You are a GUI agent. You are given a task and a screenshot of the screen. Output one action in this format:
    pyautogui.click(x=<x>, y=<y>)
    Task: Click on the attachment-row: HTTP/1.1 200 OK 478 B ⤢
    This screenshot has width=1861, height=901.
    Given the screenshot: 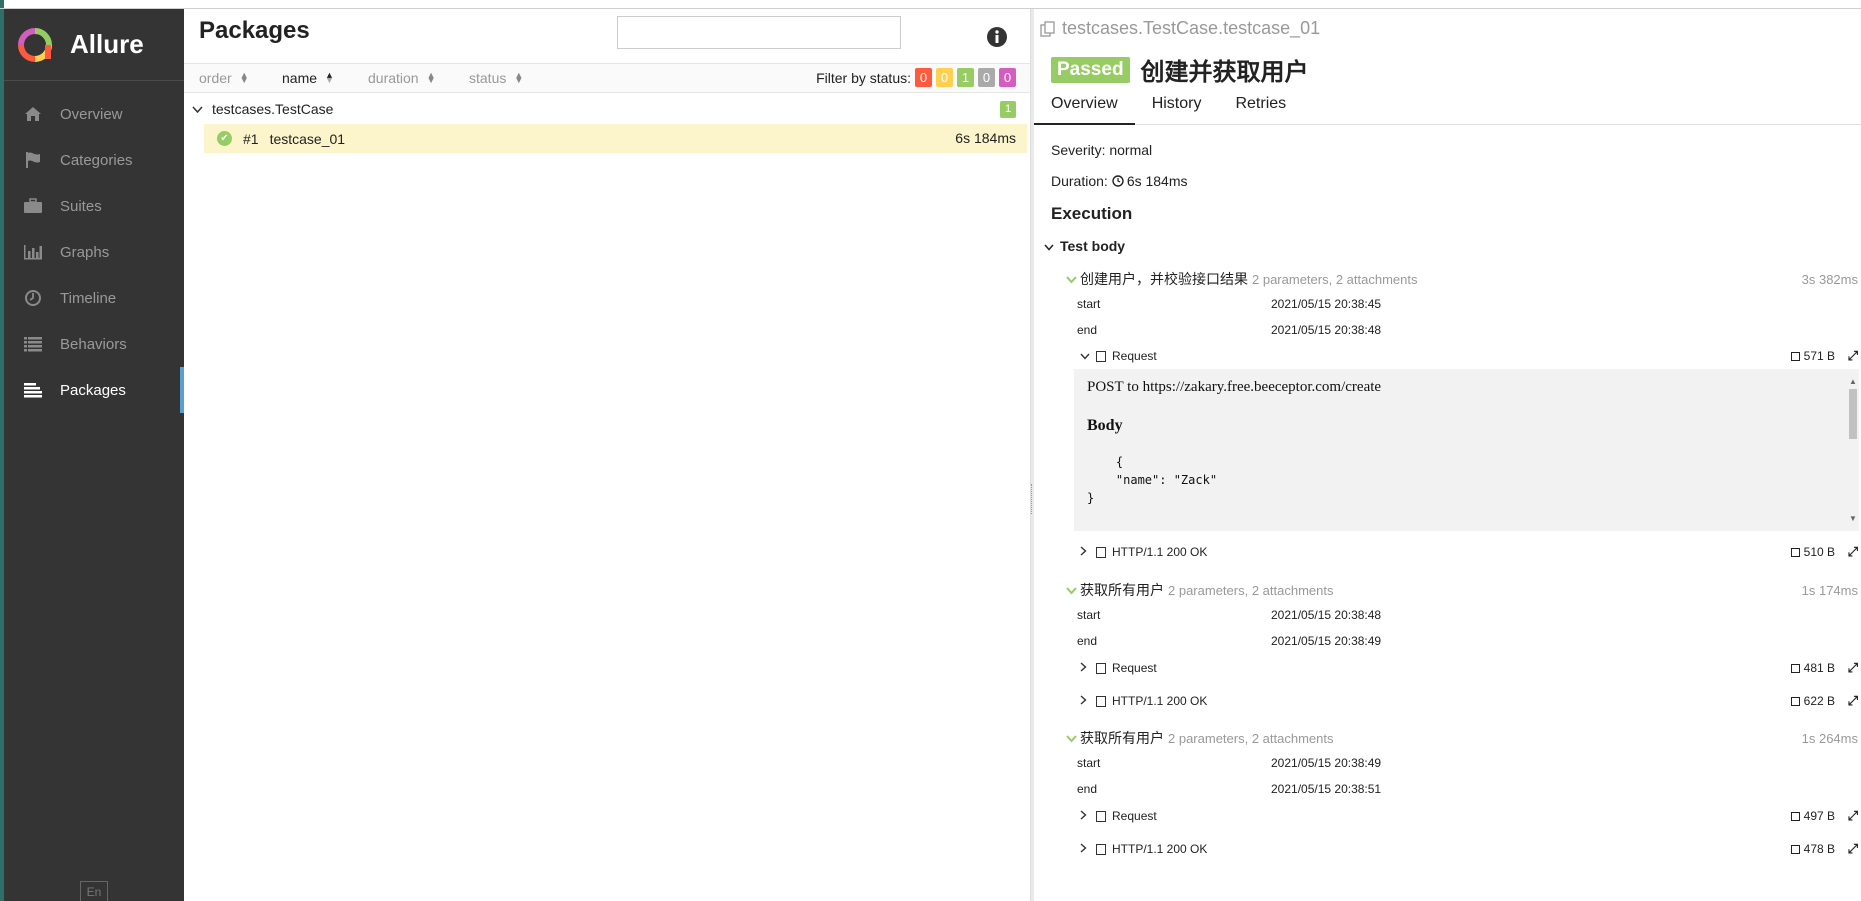 What is the action you would take?
    pyautogui.click(x=1463, y=849)
    